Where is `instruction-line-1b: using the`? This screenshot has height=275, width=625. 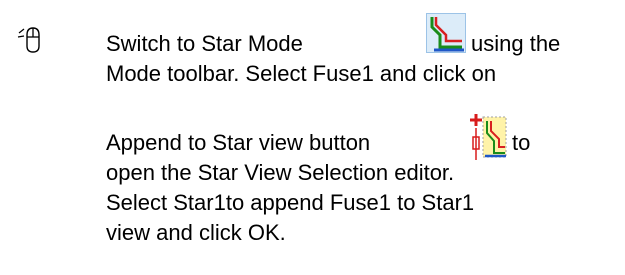 instruction-line-1b: using the is located at coordinates (516, 43).